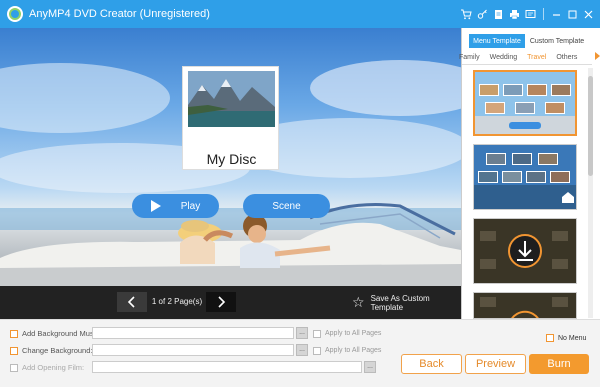 This screenshot has height=387, width=600. Describe the element at coordinates (358, 303) in the screenshot. I see `star-icon: ☆` at that location.